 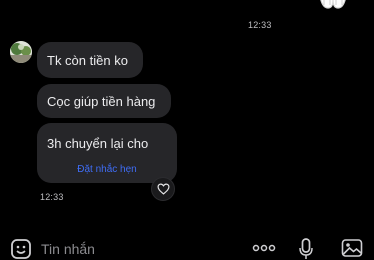 I want to click on message-text: Cọc giúp tiền hàng, so click(x=101, y=101).